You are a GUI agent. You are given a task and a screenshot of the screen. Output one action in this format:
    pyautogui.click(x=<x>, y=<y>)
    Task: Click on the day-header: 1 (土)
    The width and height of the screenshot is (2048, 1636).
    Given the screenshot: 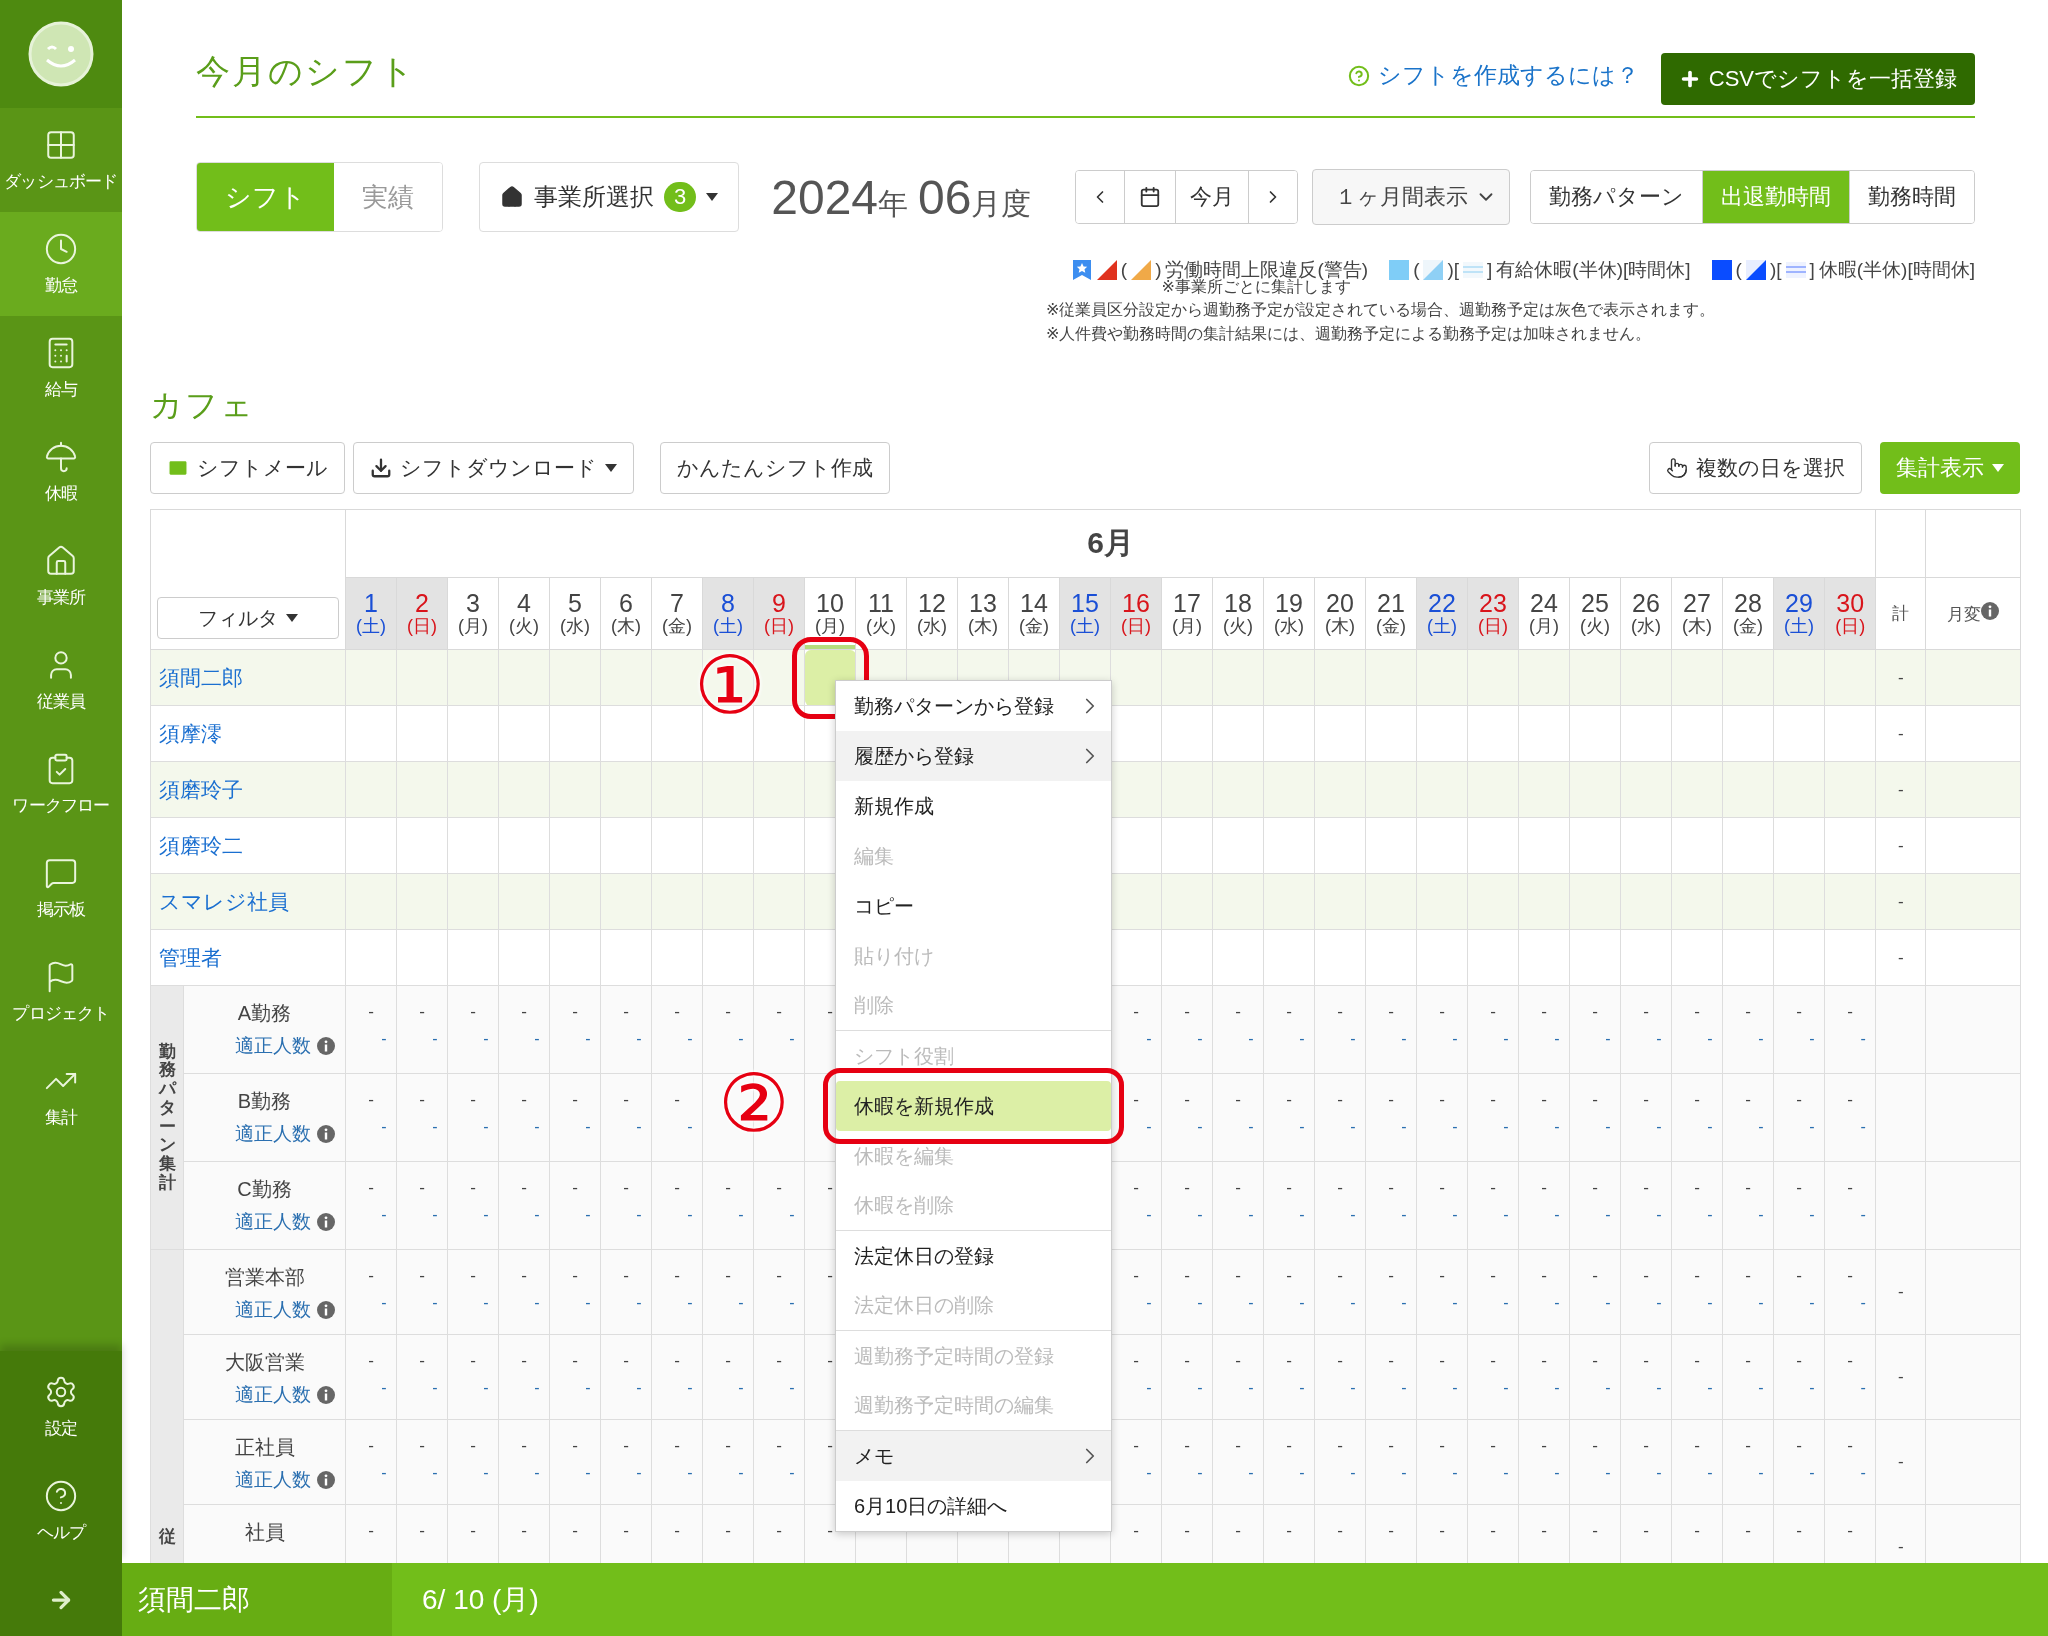 What is the action you would take?
    pyautogui.click(x=371, y=613)
    